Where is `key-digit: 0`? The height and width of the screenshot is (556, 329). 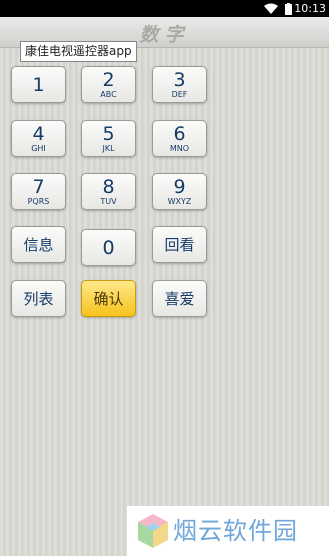
key-digit: 0 is located at coordinates (108, 248).